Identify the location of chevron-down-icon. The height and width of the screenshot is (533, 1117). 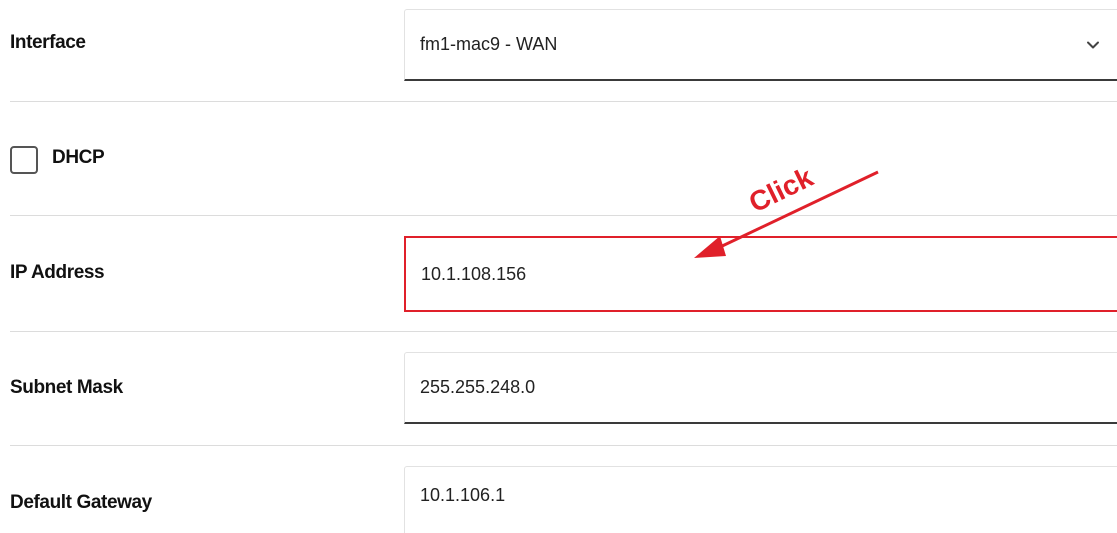
(1093, 45).